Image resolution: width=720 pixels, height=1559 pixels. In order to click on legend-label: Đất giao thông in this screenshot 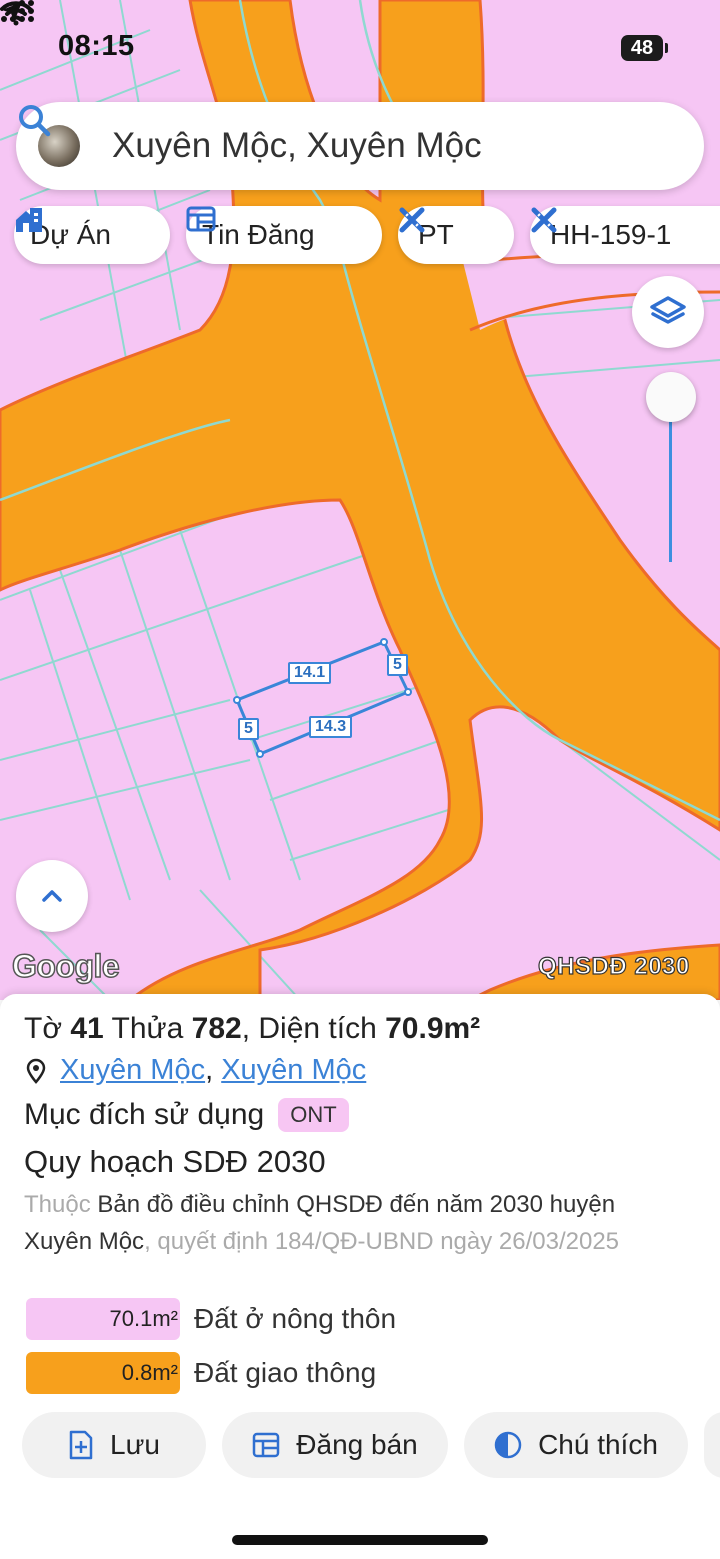, I will do `click(285, 1372)`.